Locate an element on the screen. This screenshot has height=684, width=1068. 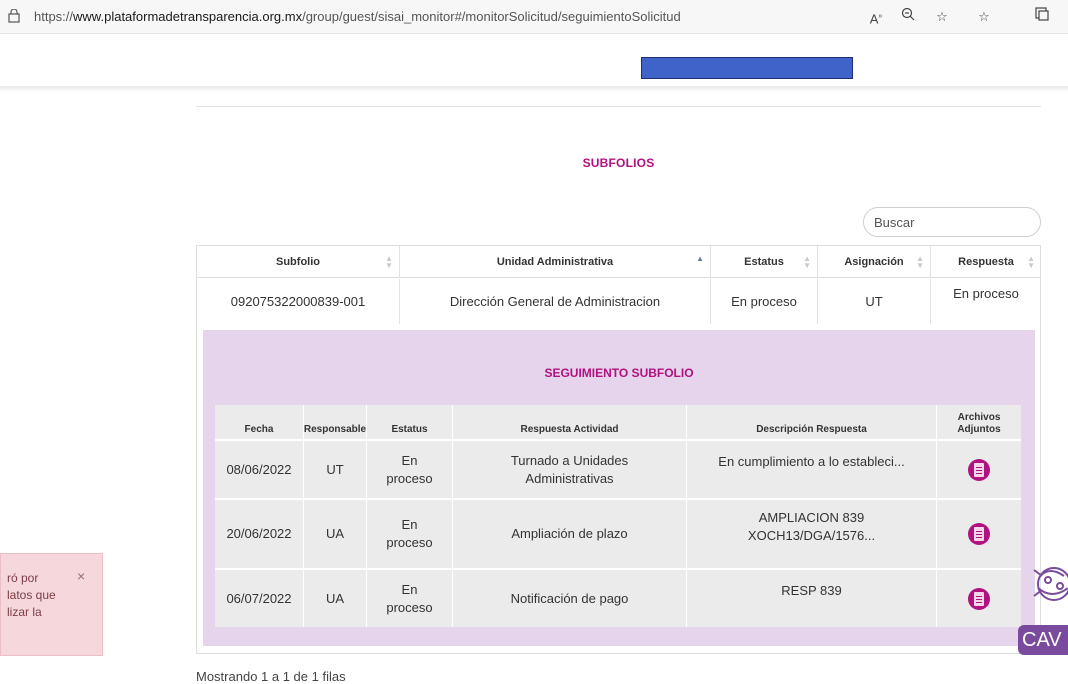
cell-fecha: 08/06/2022 is located at coordinates (259, 469).